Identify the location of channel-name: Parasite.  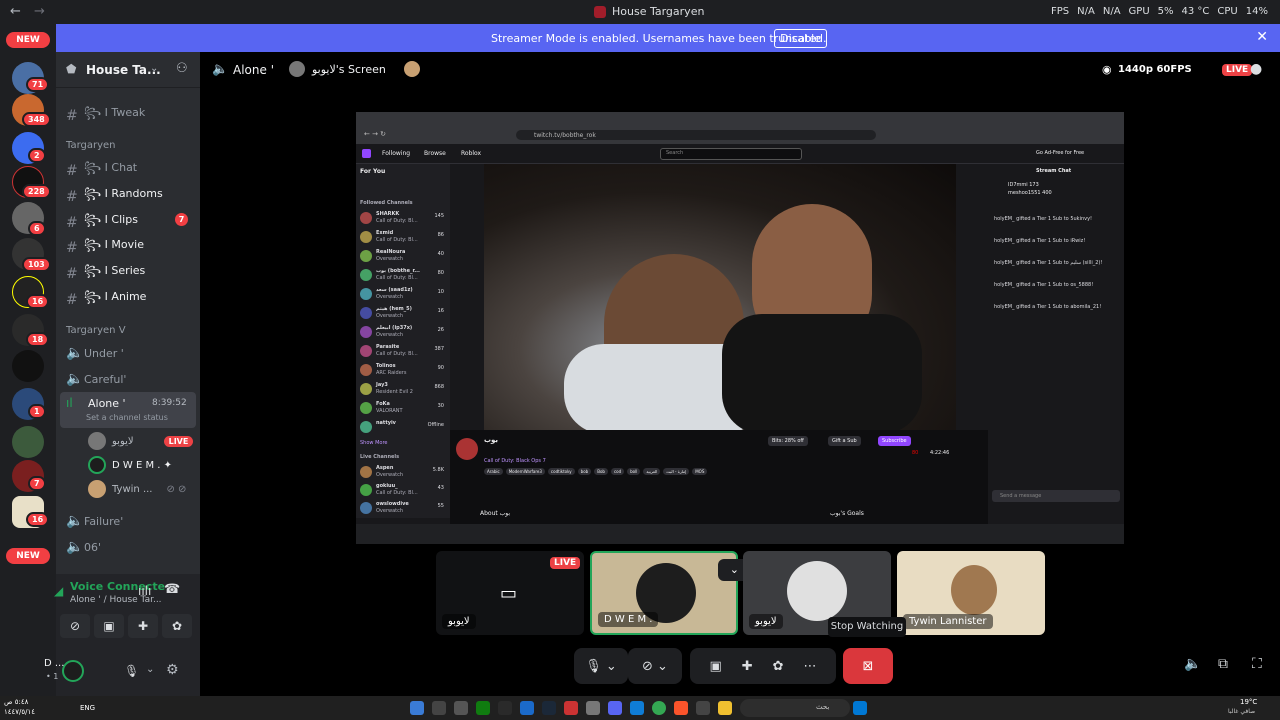
(388, 347).